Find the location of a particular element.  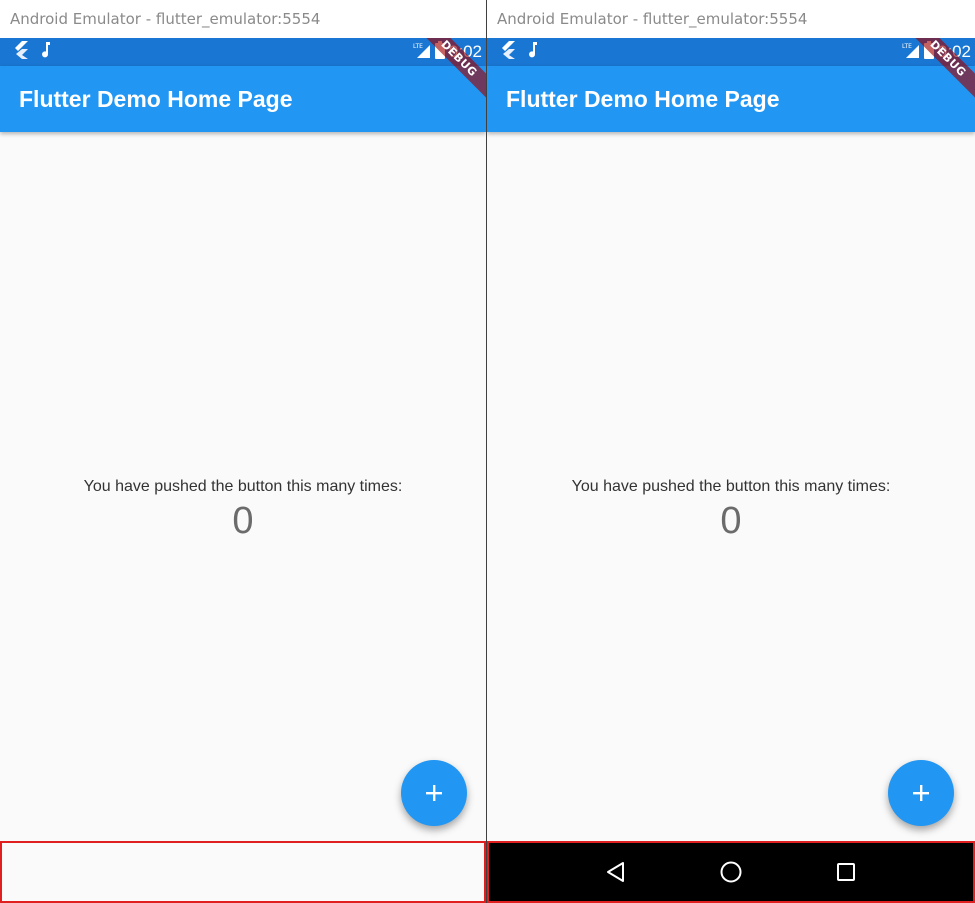

nav-recents-button is located at coordinates (846, 872).